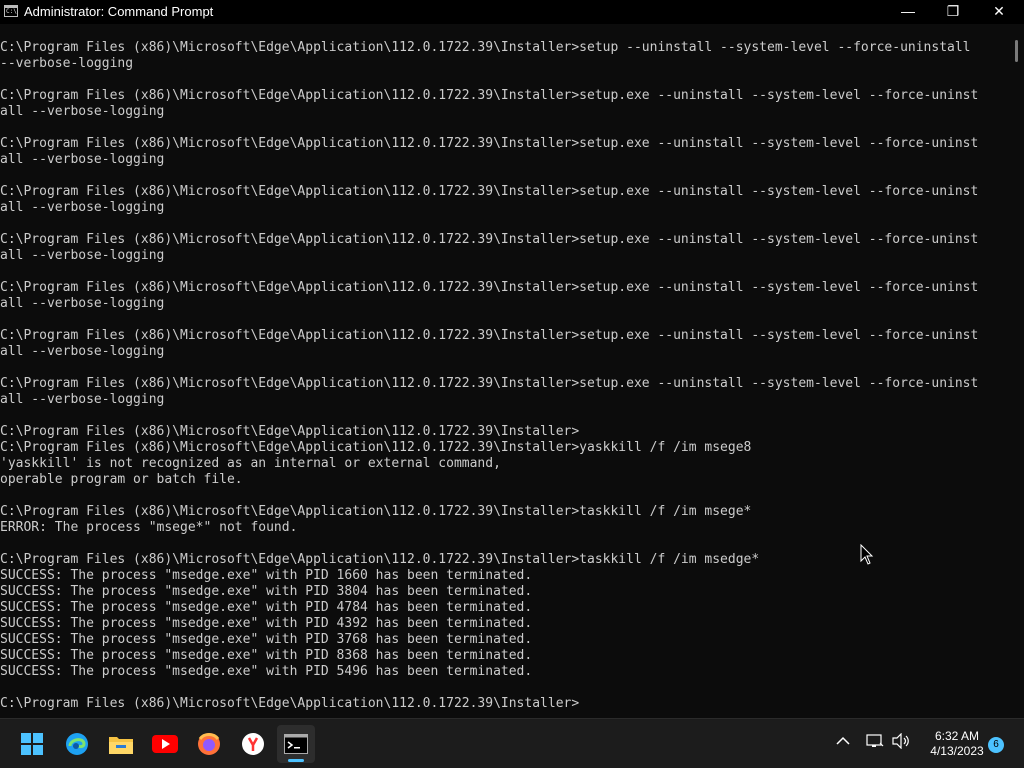 Image resolution: width=1024 pixels, height=768 pixels. What do you see at coordinates (119, 11) in the screenshot?
I see `window-title: Administrator: Command Prompt` at bounding box center [119, 11].